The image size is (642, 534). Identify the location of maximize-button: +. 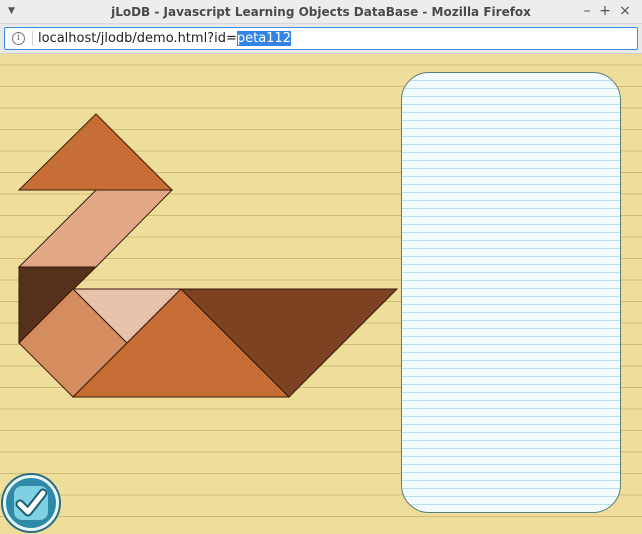
(605, 11).